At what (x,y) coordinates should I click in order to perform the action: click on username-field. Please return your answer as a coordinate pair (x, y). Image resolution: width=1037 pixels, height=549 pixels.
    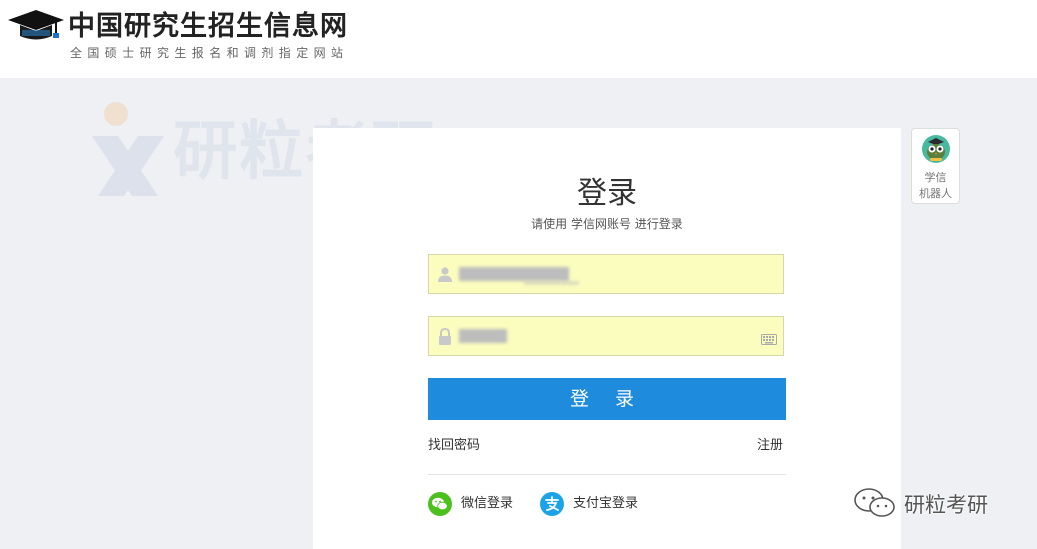
    Looking at the image, I should click on (606, 274).